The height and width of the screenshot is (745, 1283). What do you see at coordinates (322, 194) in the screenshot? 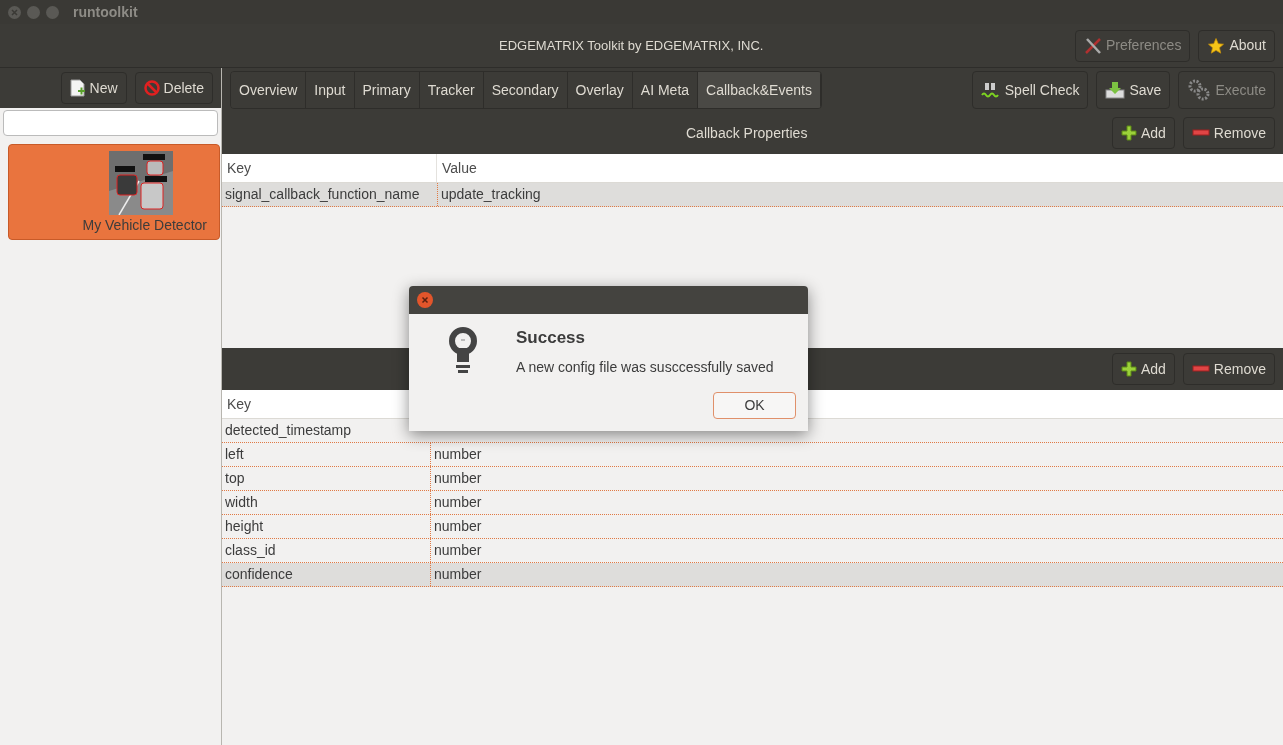
I see `table-cell-text: signal_callback_function_name` at bounding box center [322, 194].